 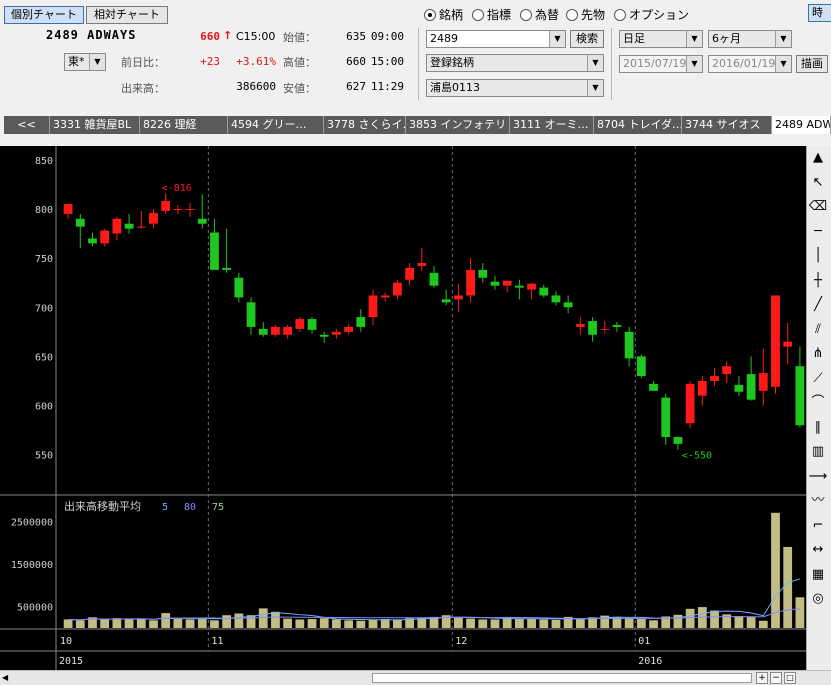 What do you see at coordinates (661, 64) in the screenshot?
I see `date-from-combo: 2015/07/19 ▼` at bounding box center [661, 64].